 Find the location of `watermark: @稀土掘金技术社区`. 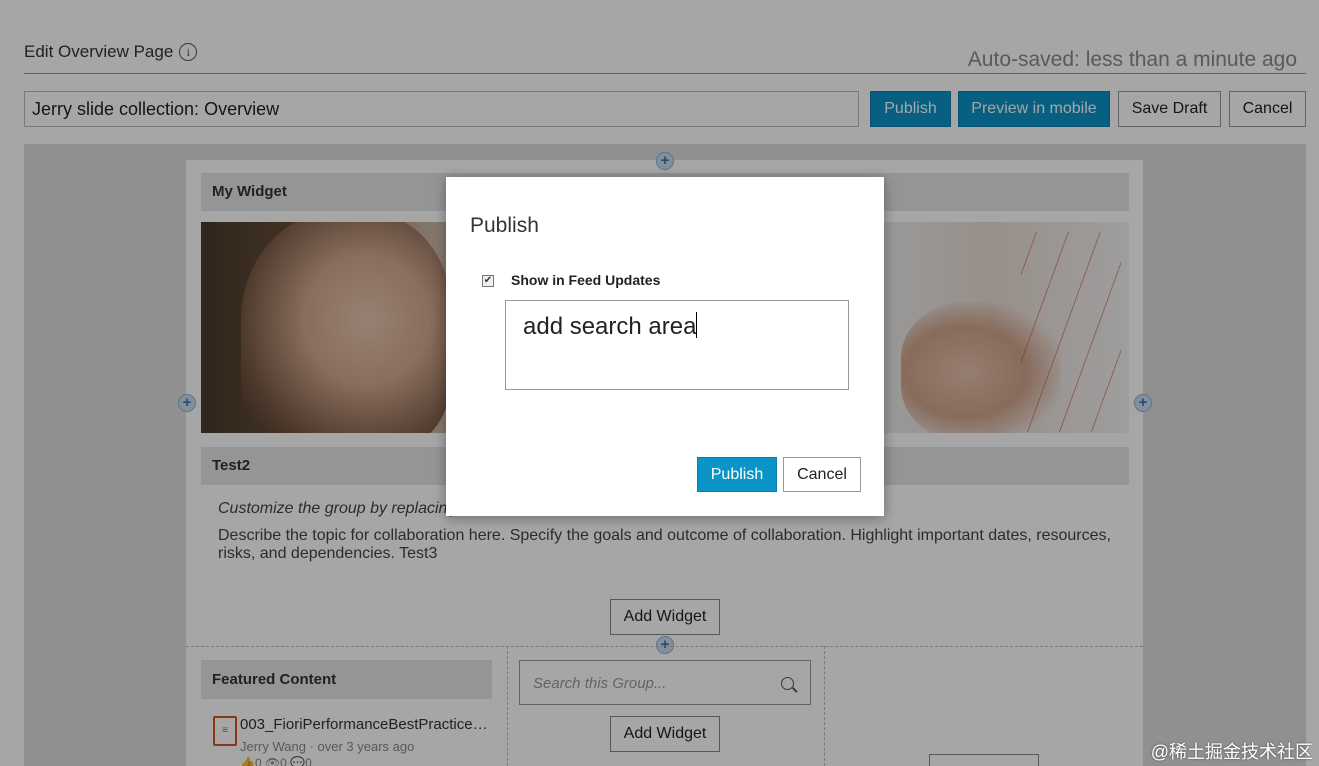

watermark: @稀土掘金技术社区 is located at coordinates (1231, 752).